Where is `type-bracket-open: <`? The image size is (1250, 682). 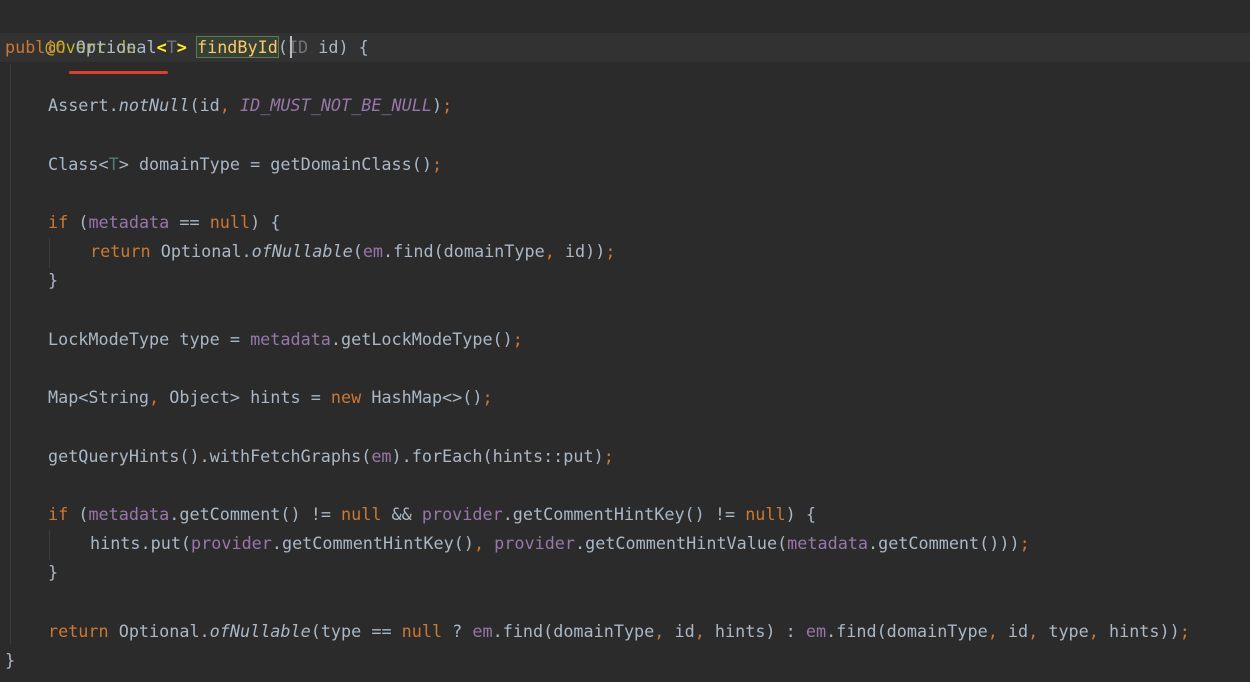 type-bracket-open: < is located at coordinates (161, 47).